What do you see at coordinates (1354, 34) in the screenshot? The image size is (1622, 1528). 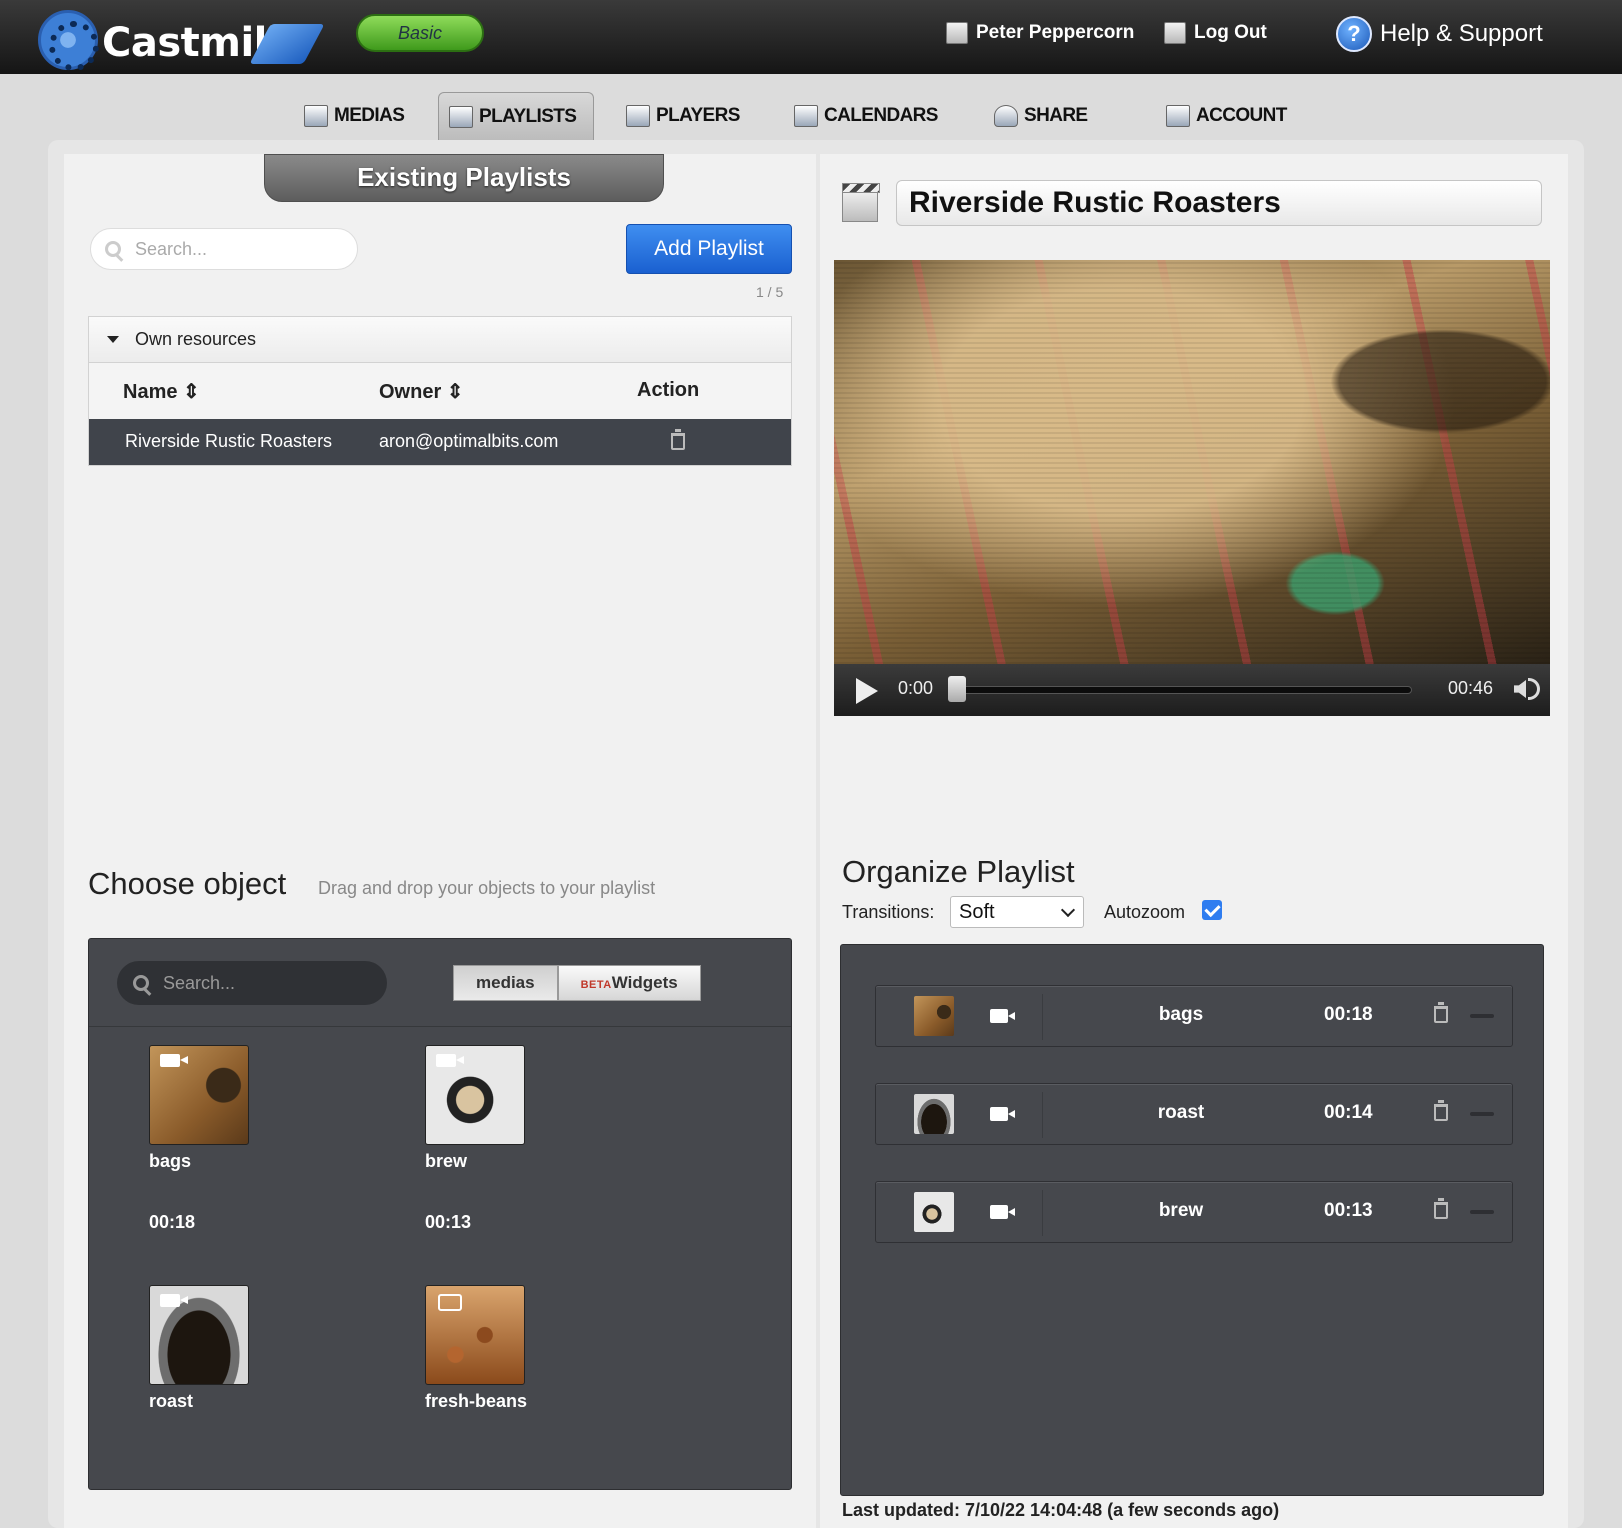 I see `help-icon: ?` at bounding box center [1354, 34].